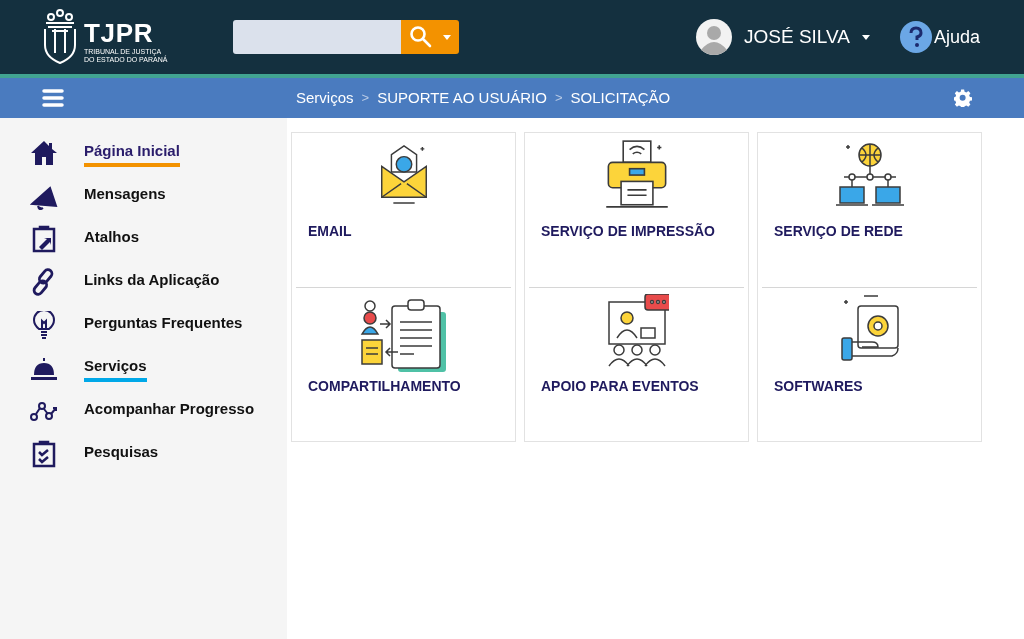  I want to click on menu-icon, so click(53, 98).